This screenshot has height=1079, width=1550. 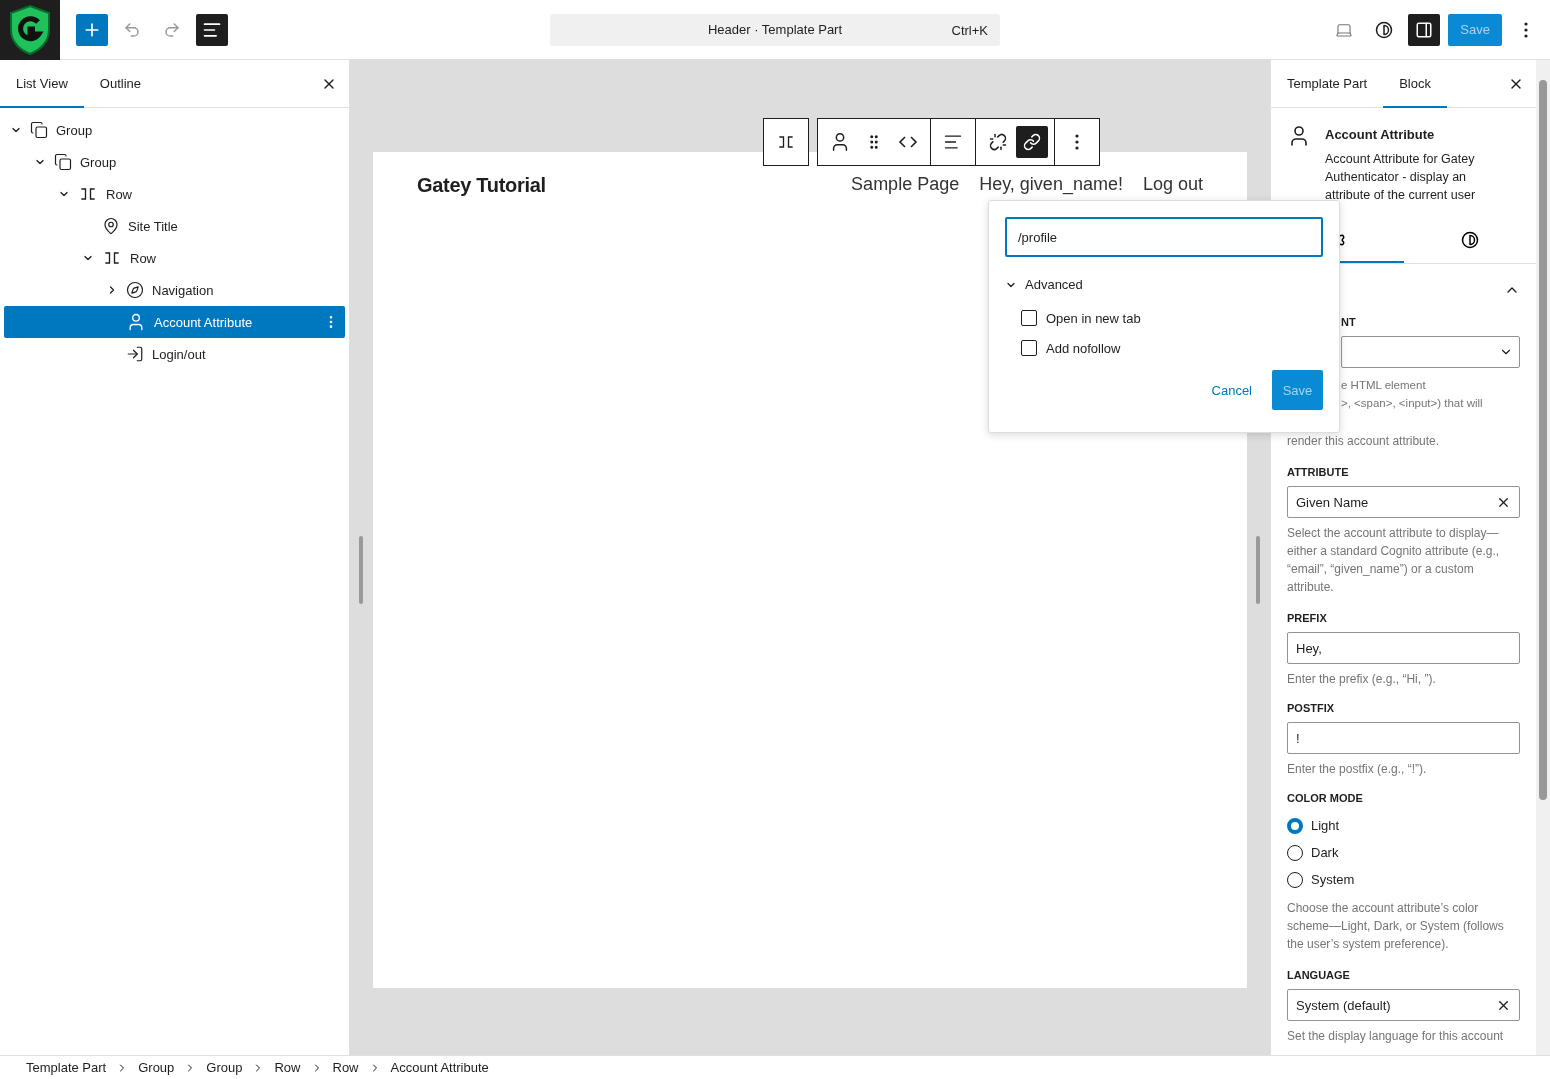 I want to click on help-text: Enter the prefix (e.g., “Hi, ”)., so click(x=1362, y=679).